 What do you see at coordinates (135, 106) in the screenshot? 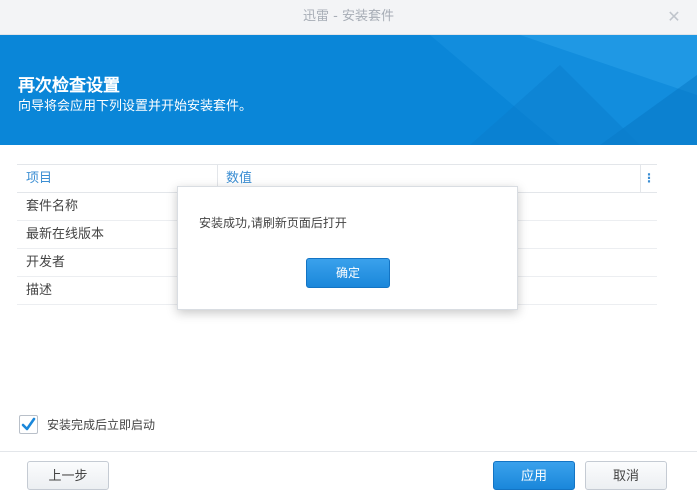
I see `banner-subtitle: 向导将会应用下列设置并开始安装套件。` at bounding box center [135, 106].